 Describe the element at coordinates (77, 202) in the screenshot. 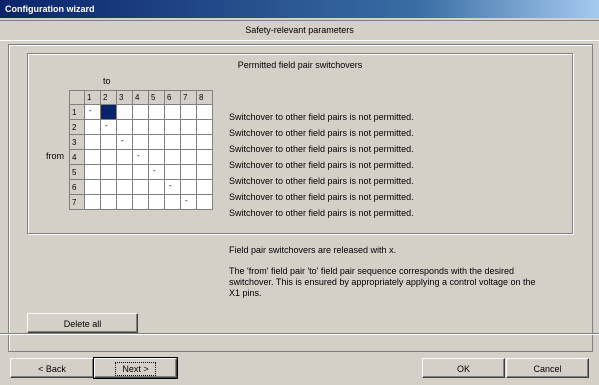

I see `grid-row-header: 7` at that location.